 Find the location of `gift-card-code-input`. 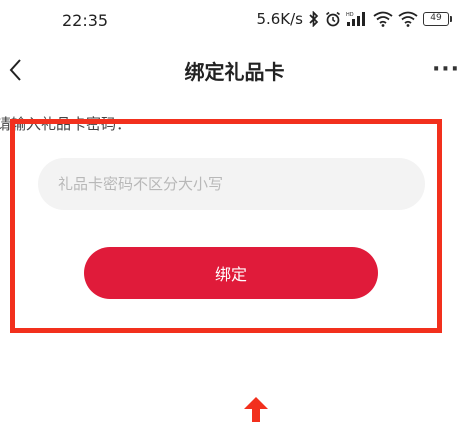

gift-card-code-input is located at coordinates (231, 184).